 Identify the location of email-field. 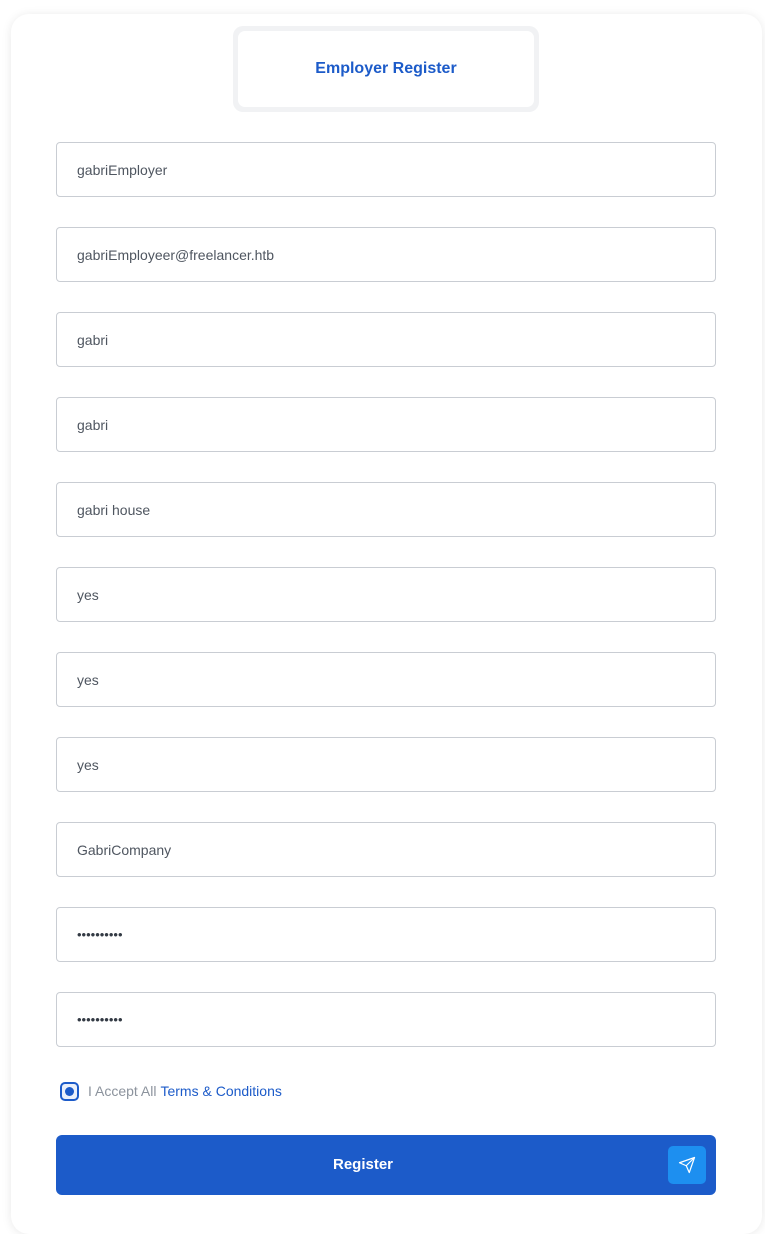
(386, 254).